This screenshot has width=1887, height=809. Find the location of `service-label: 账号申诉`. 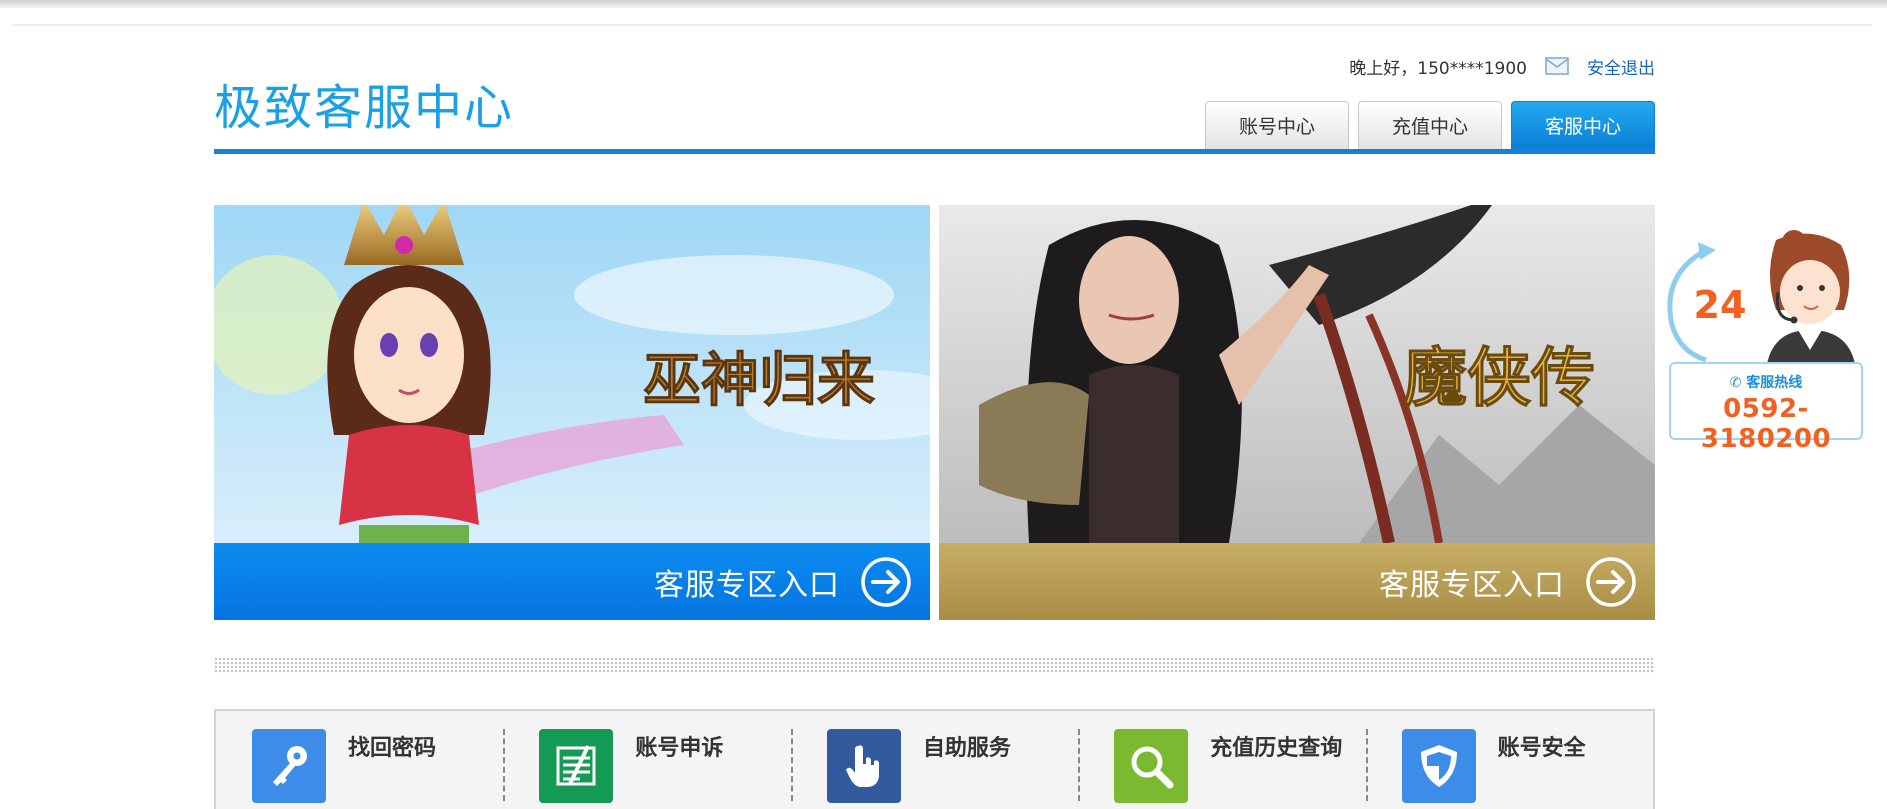

service-label: 账号申诉 is located at coordinates (679, 748).